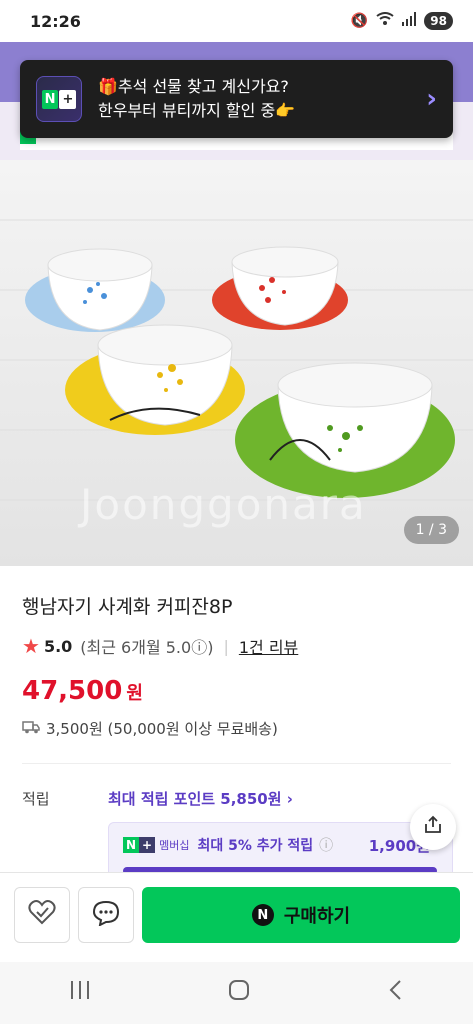 The image size is (473, 1024). Describe the element at coordinates (223, 504) in the screenshot. I see `watermark: Joonggonara` at that location.